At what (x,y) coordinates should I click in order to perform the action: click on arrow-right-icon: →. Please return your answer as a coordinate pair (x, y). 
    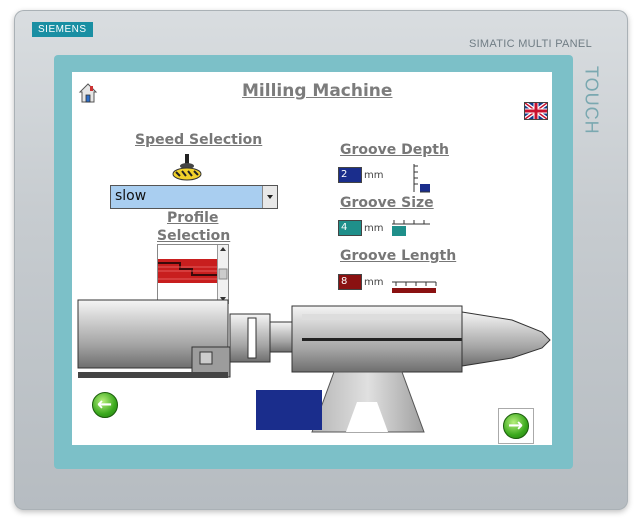
    Looking at the image, I should click on (516, 425).